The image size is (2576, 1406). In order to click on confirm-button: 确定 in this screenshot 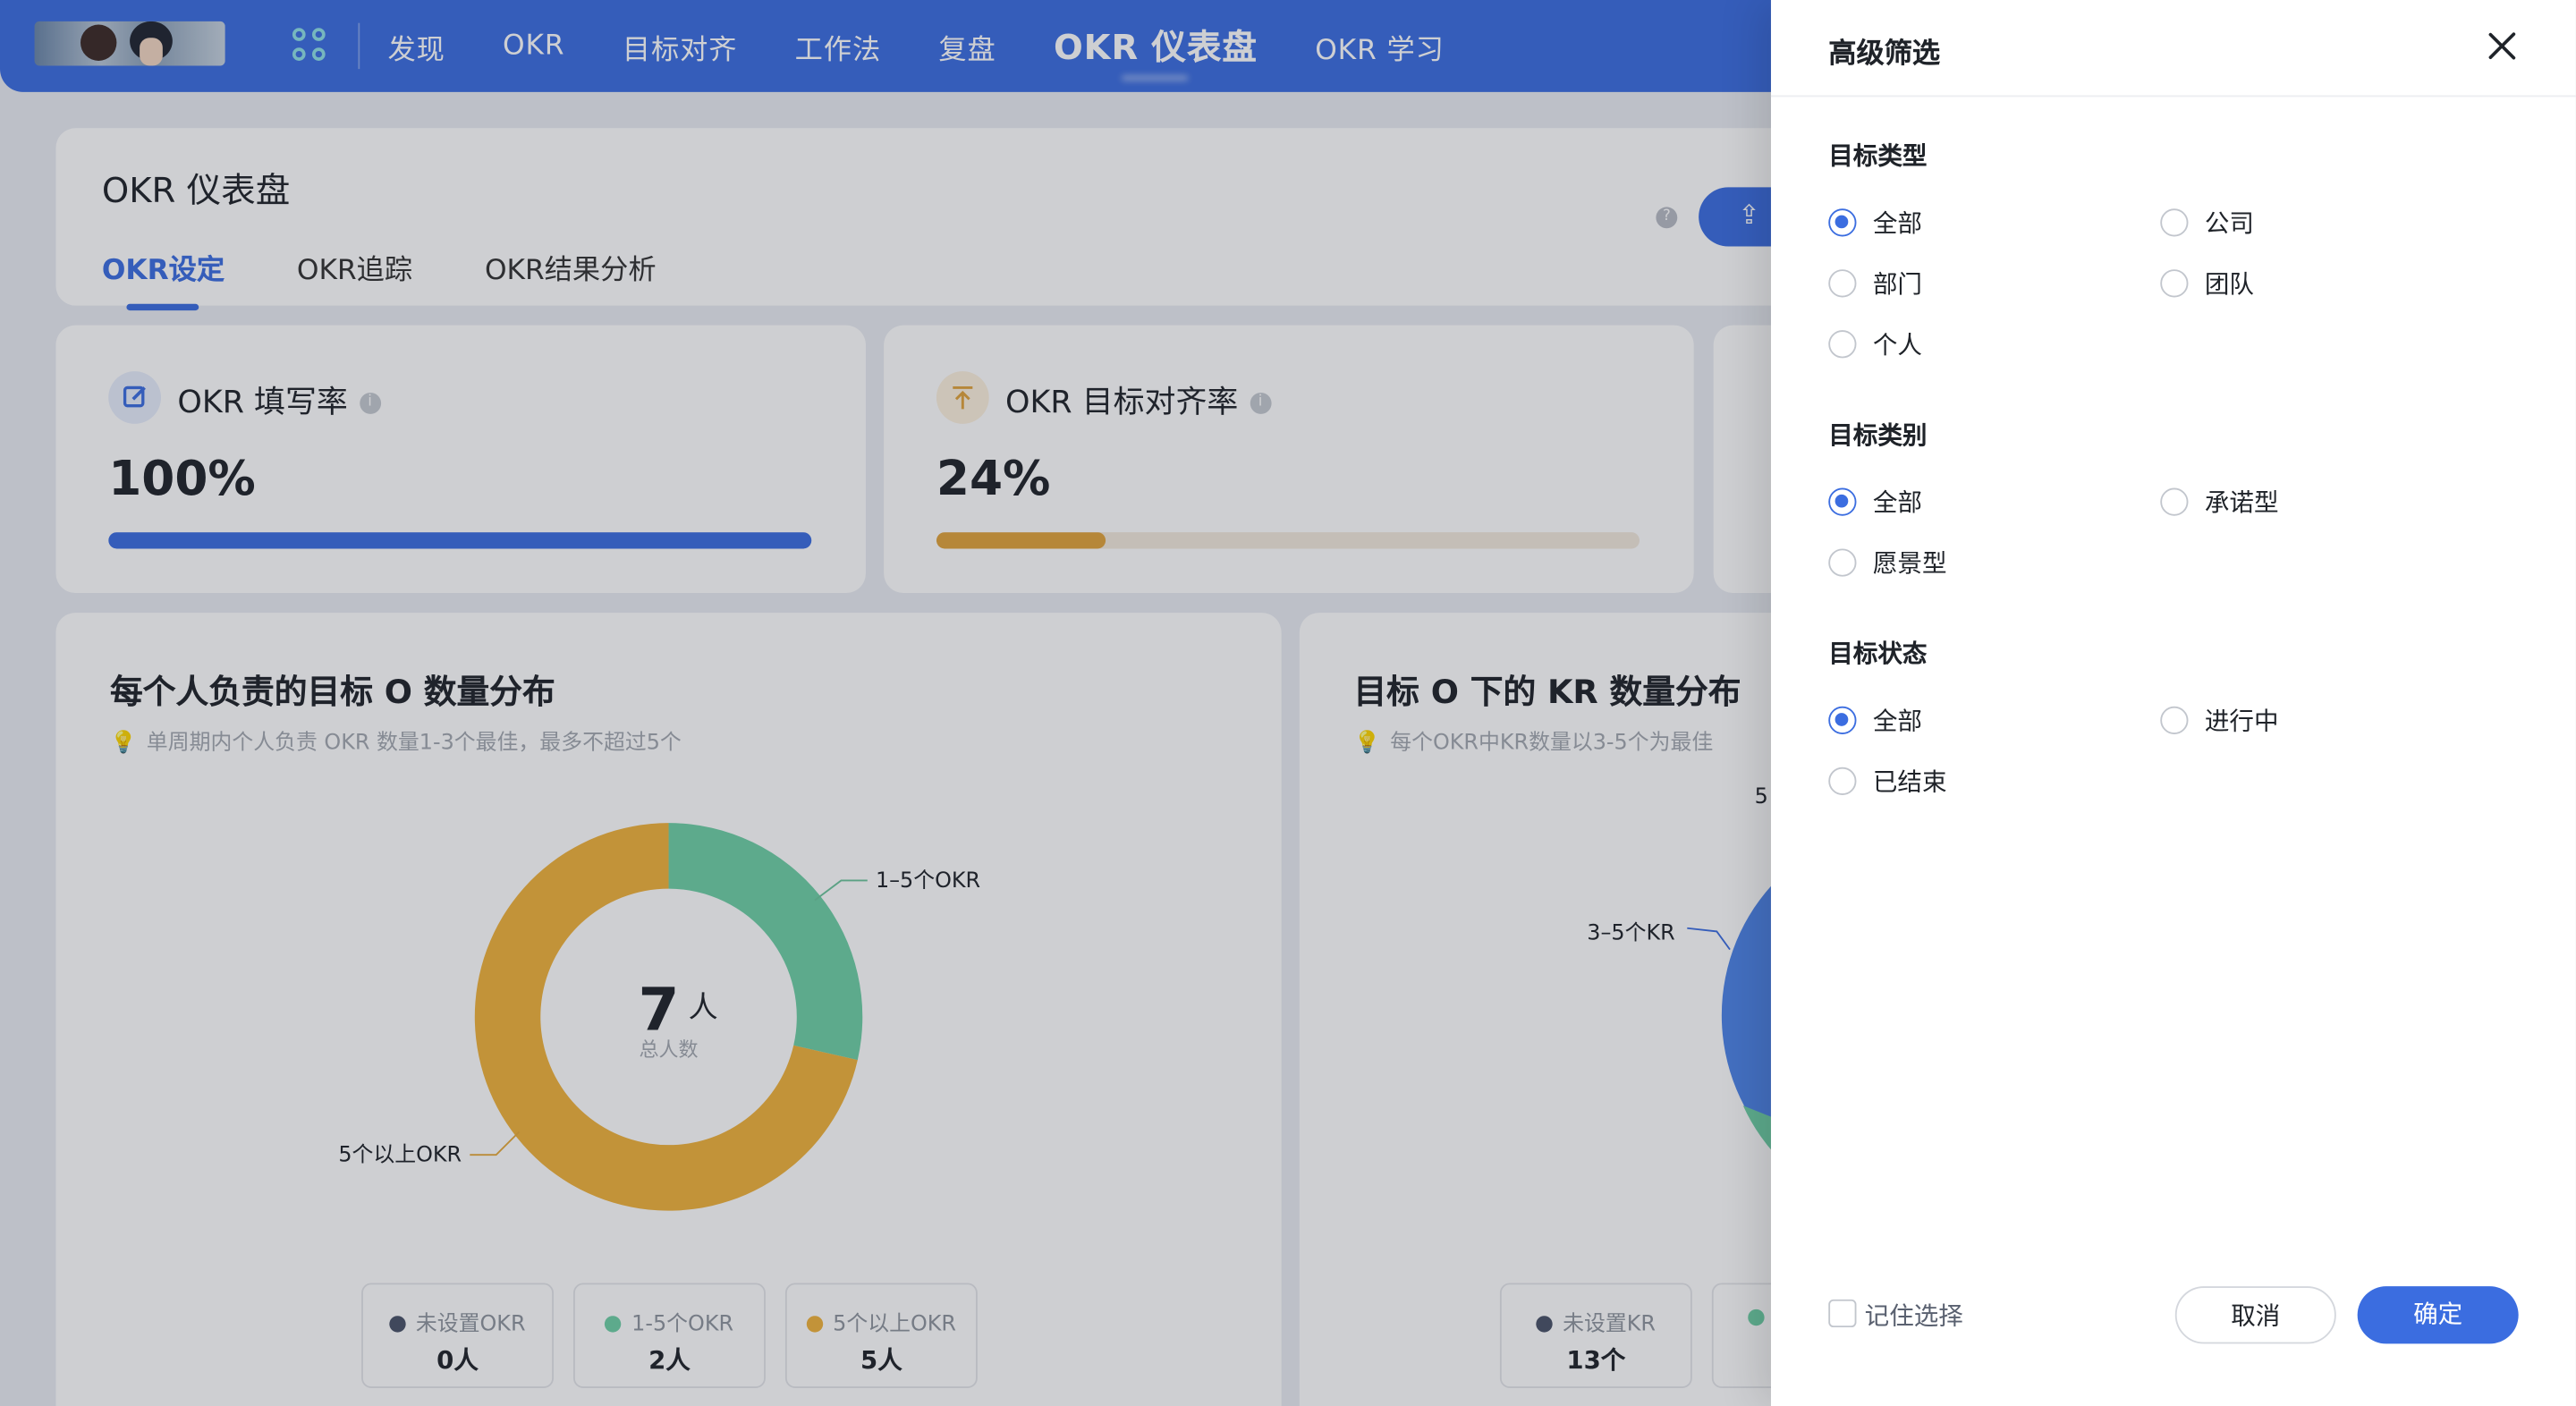, I will do `click(2438, 1315)`.